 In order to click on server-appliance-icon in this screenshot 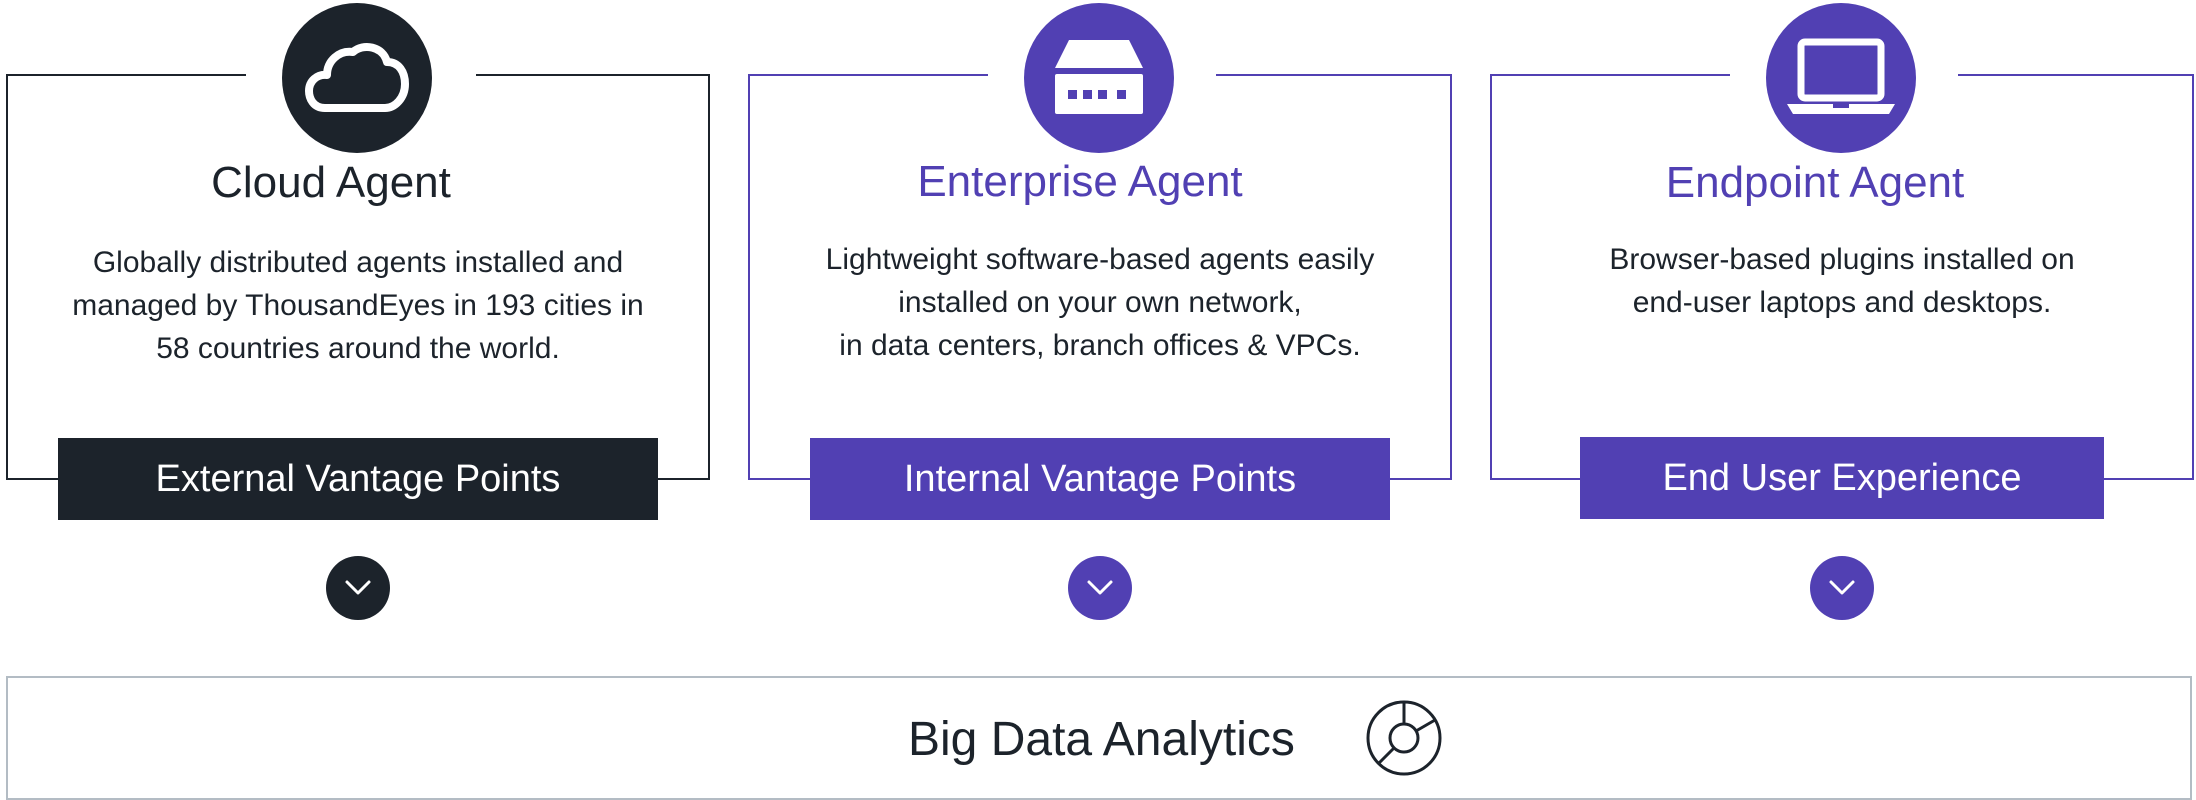, I will do `click(1099, 77)`.